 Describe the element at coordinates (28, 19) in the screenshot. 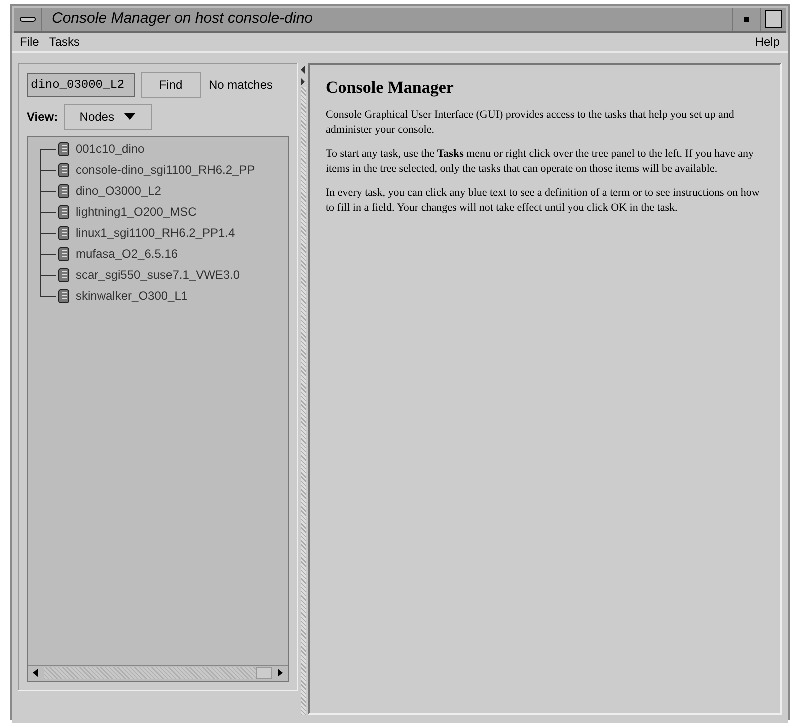

I see `window-menu-icon` at that location.